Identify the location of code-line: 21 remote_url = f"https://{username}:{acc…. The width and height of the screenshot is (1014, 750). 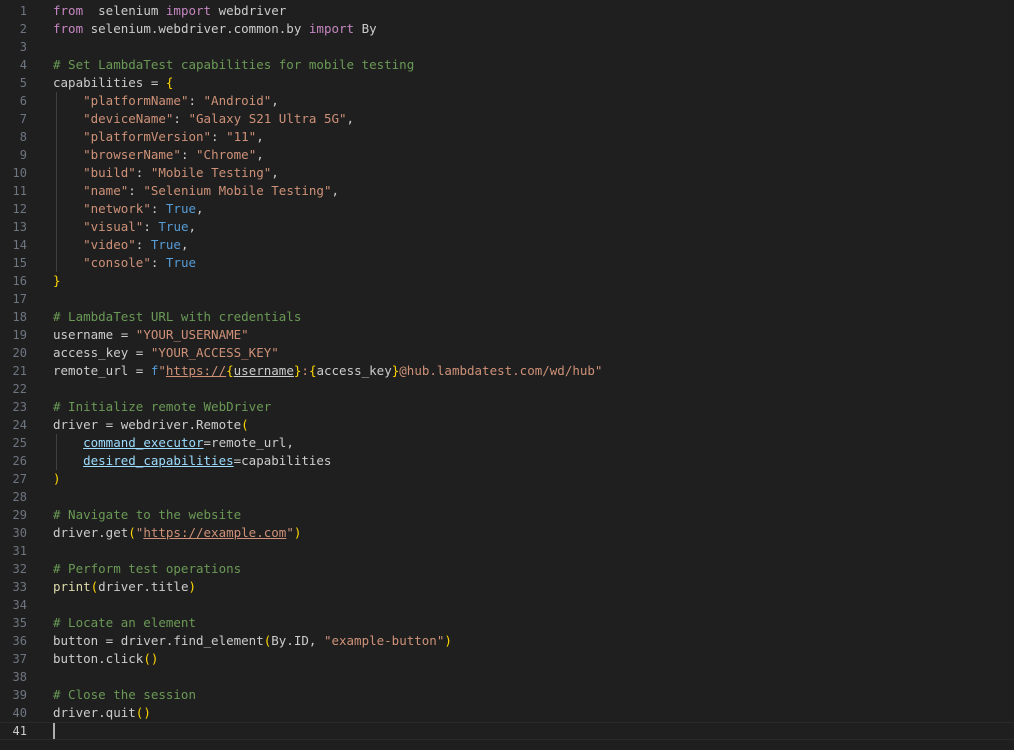
(507, 371).